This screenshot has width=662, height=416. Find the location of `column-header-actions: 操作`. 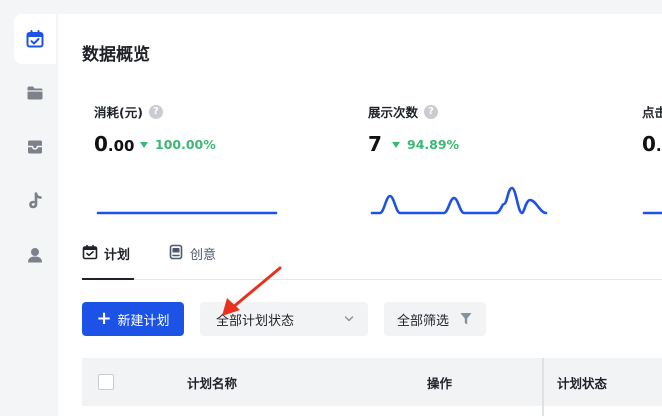

column-header-actions: 操作 is located at coordinates (440, 383).